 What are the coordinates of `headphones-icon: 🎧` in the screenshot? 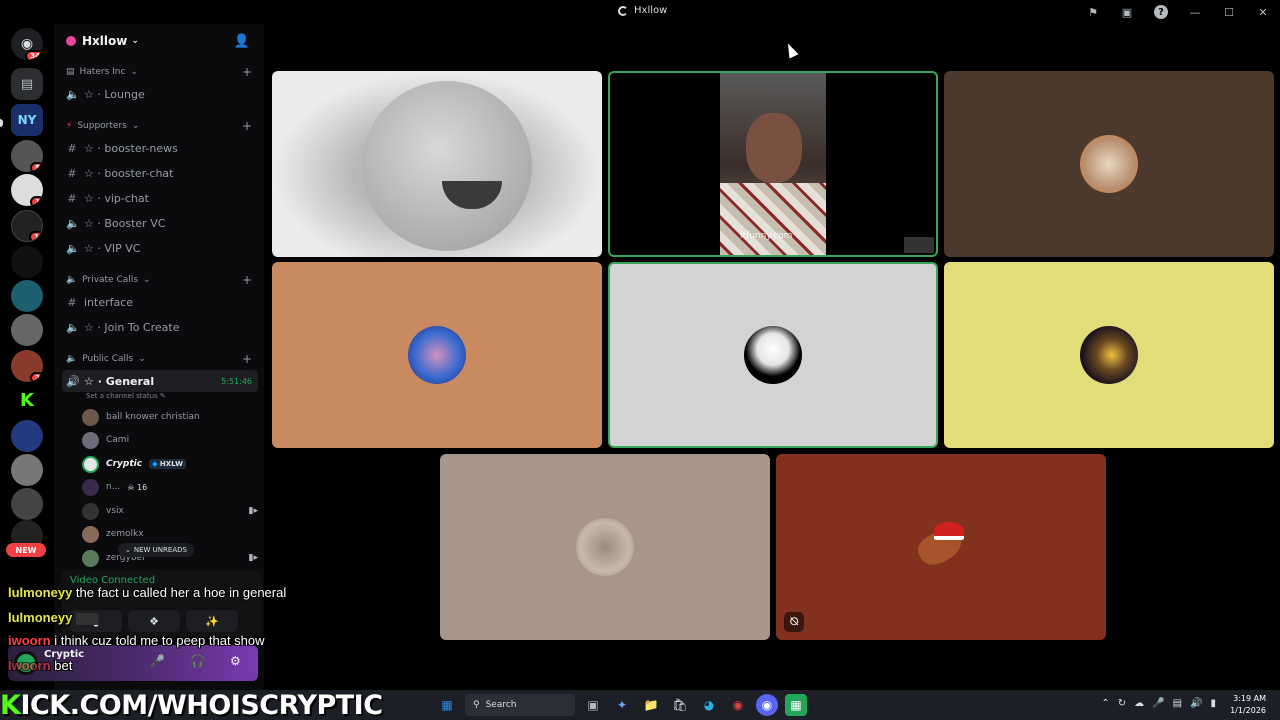 It's located at (197, 661).